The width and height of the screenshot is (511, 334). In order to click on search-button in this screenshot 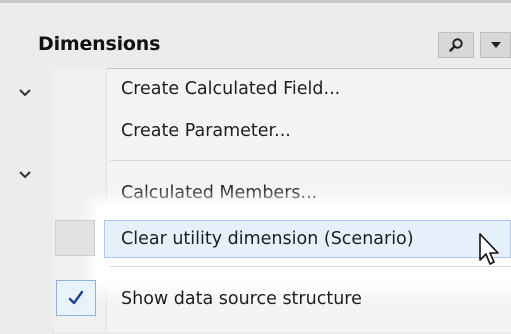, I will do `click(456, 45)`.